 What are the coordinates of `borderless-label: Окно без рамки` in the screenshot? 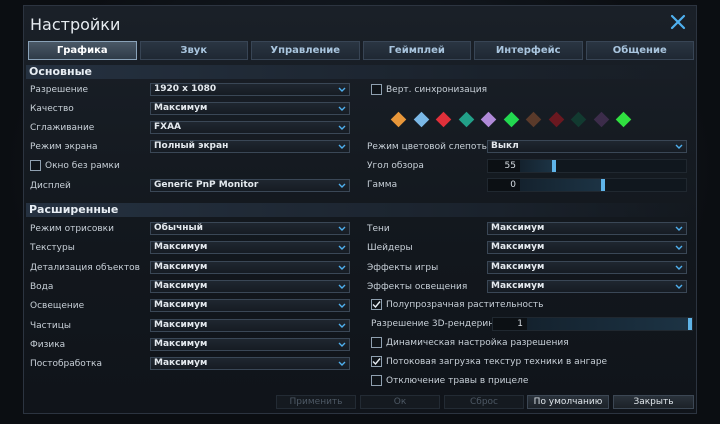 It's located at (82, 166).